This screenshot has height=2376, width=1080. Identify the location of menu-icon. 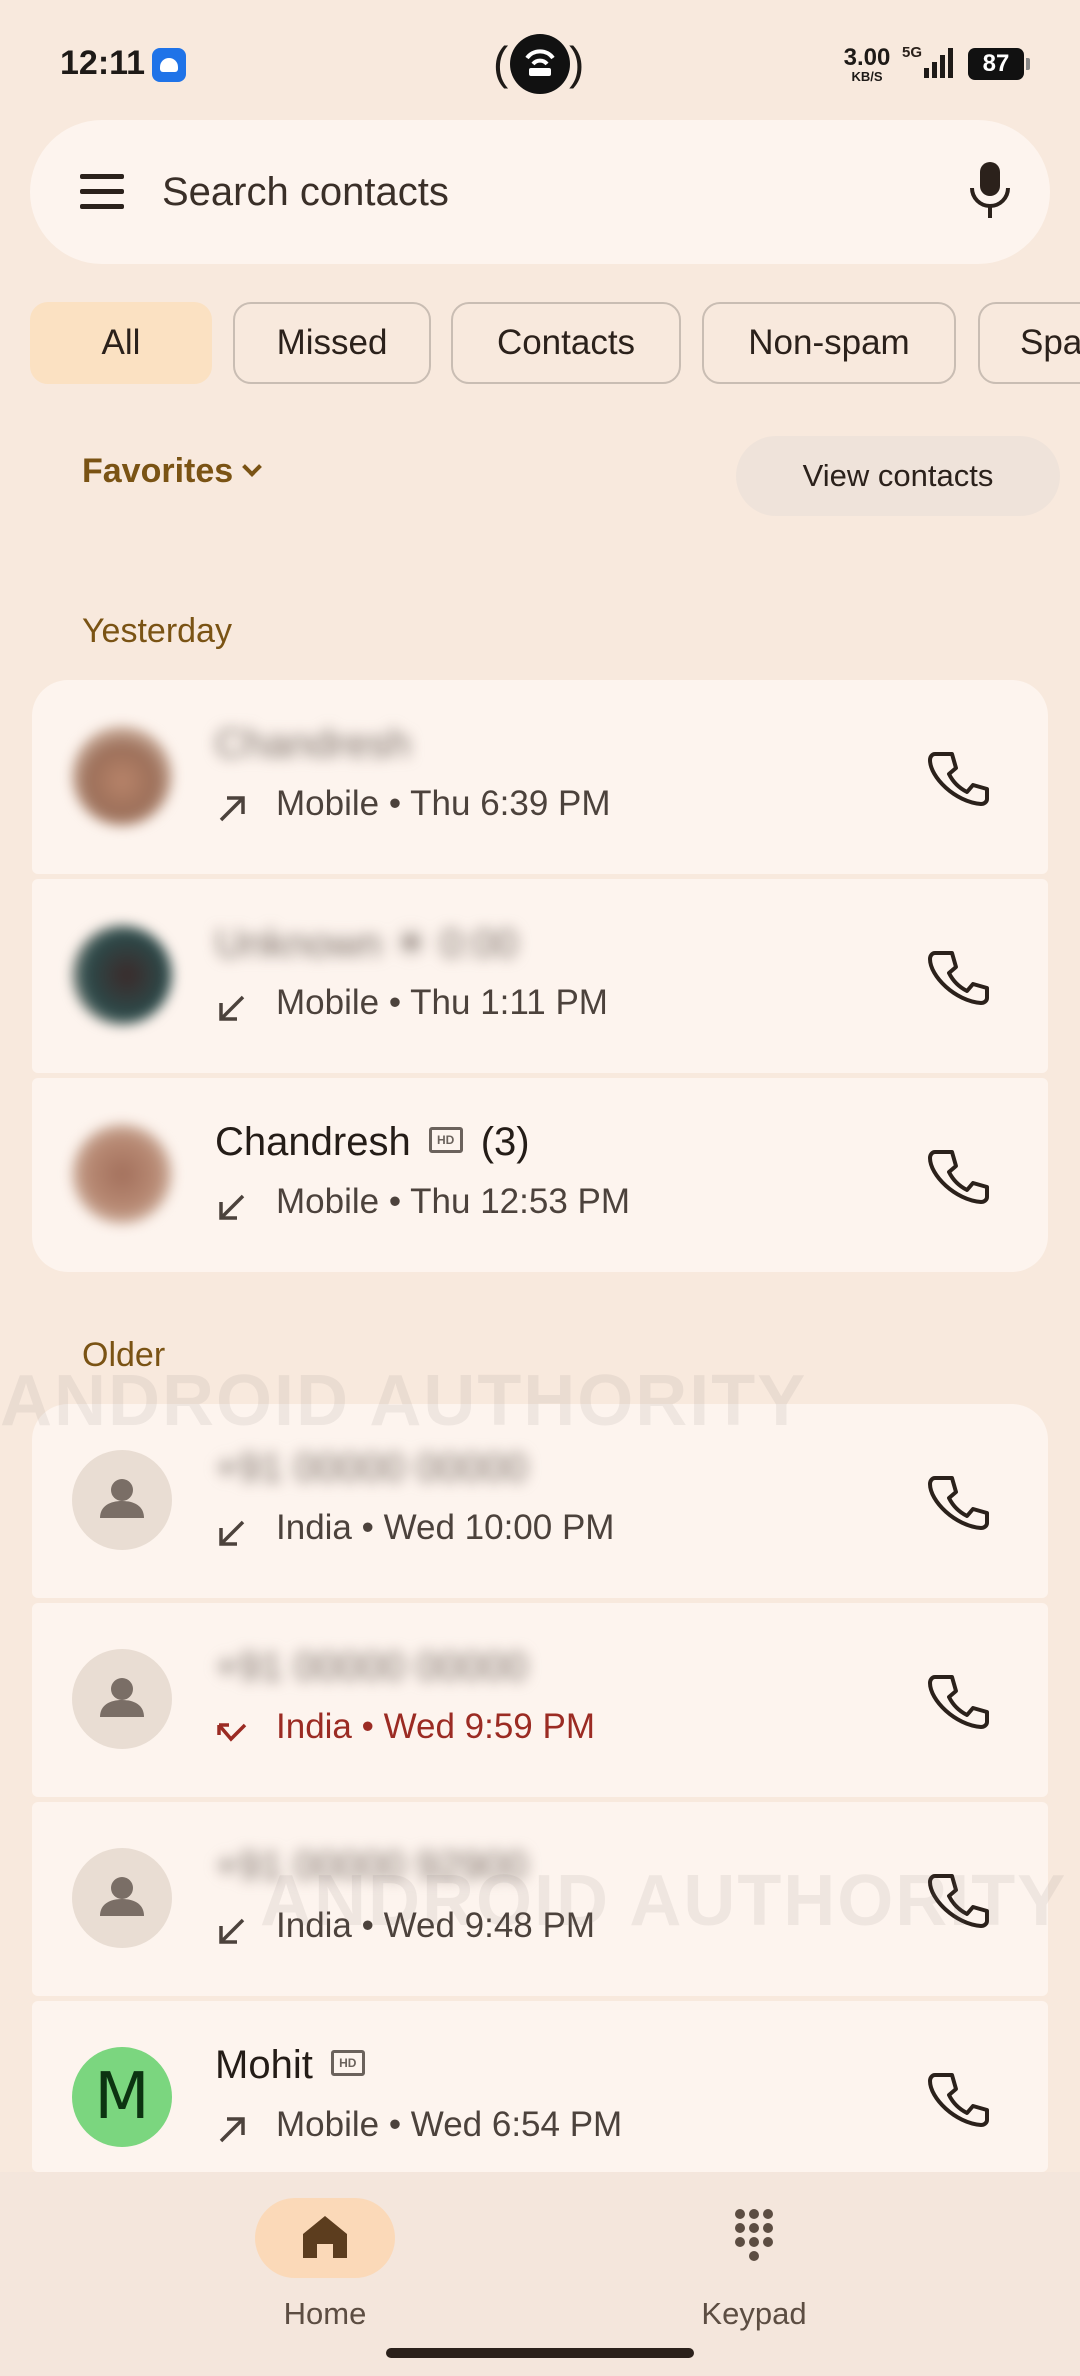
(102, 192).